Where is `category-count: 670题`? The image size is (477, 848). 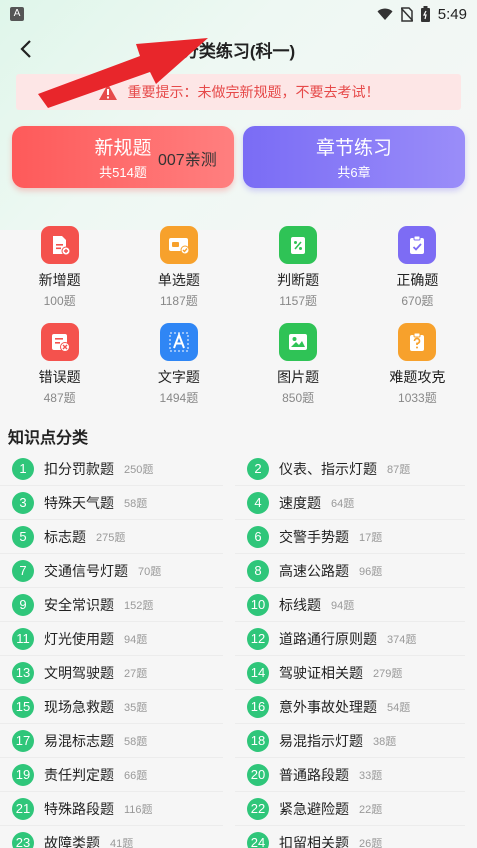 category-count: 670题 is located at coordinates (417, 301).